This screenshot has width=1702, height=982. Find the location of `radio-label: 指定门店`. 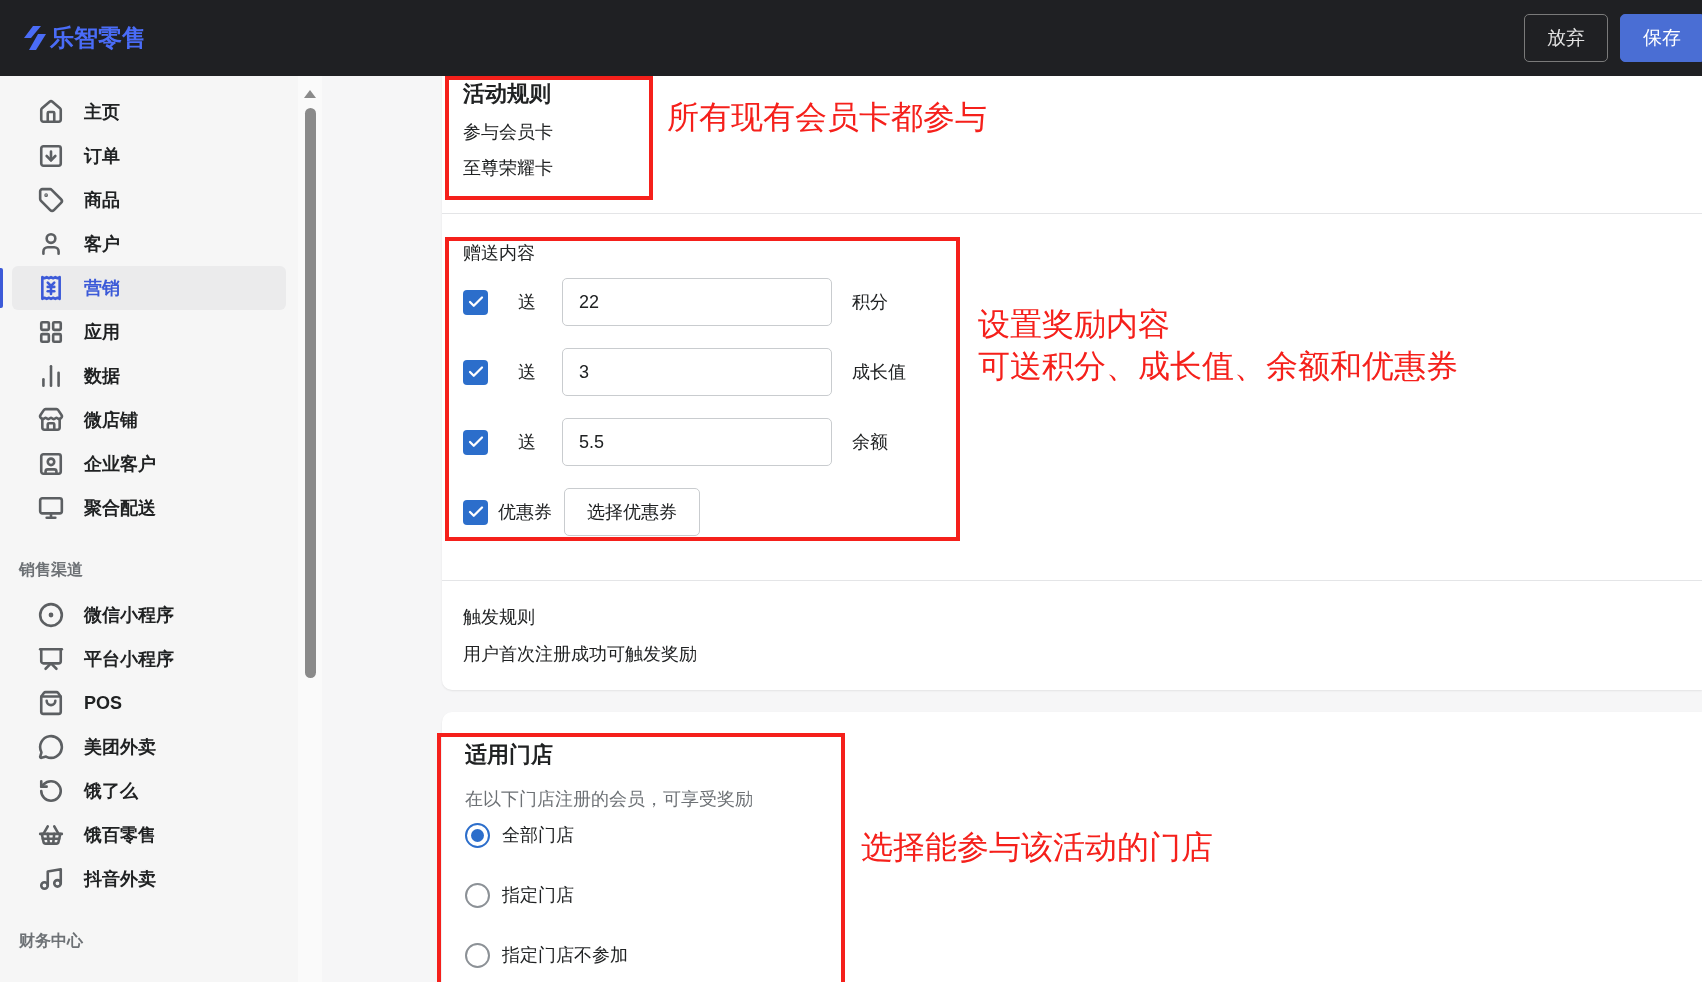

radio-label: 指定门店 is located at coordinates (538, 895).